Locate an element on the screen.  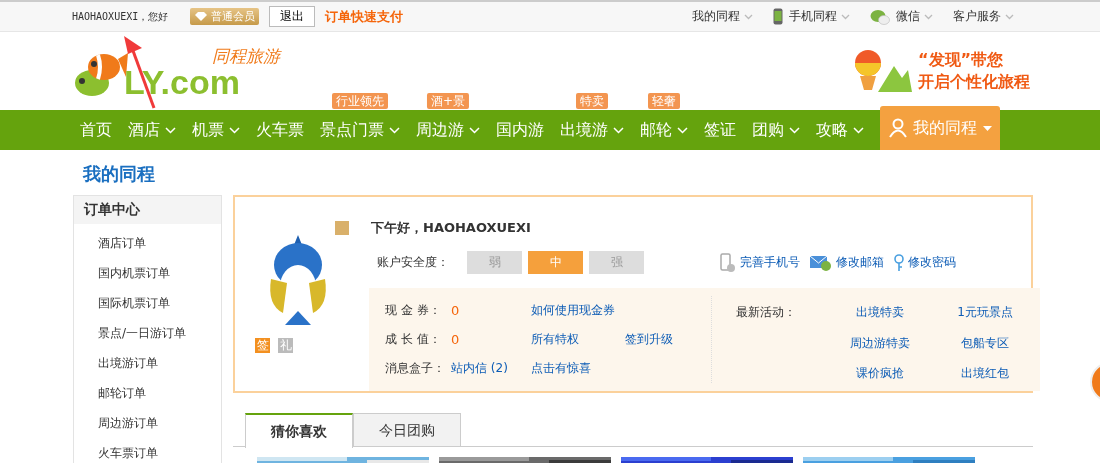
info-link: 如何使用现金券 is located at coordinates (573, 310).